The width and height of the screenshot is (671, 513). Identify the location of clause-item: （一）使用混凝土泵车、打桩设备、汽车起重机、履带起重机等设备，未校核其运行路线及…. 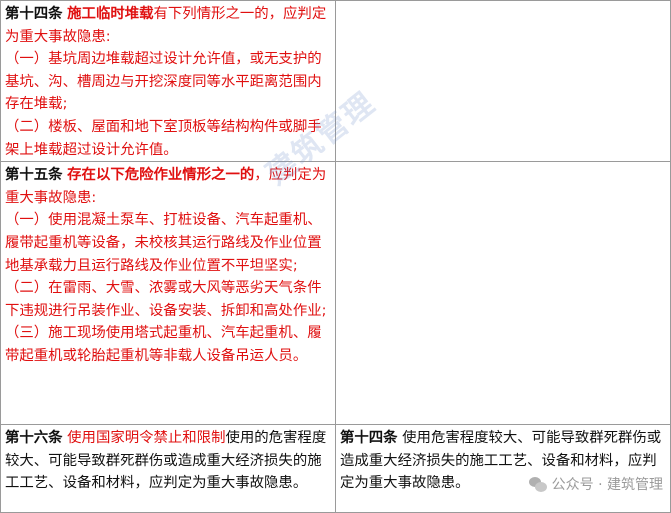
(163, 243).